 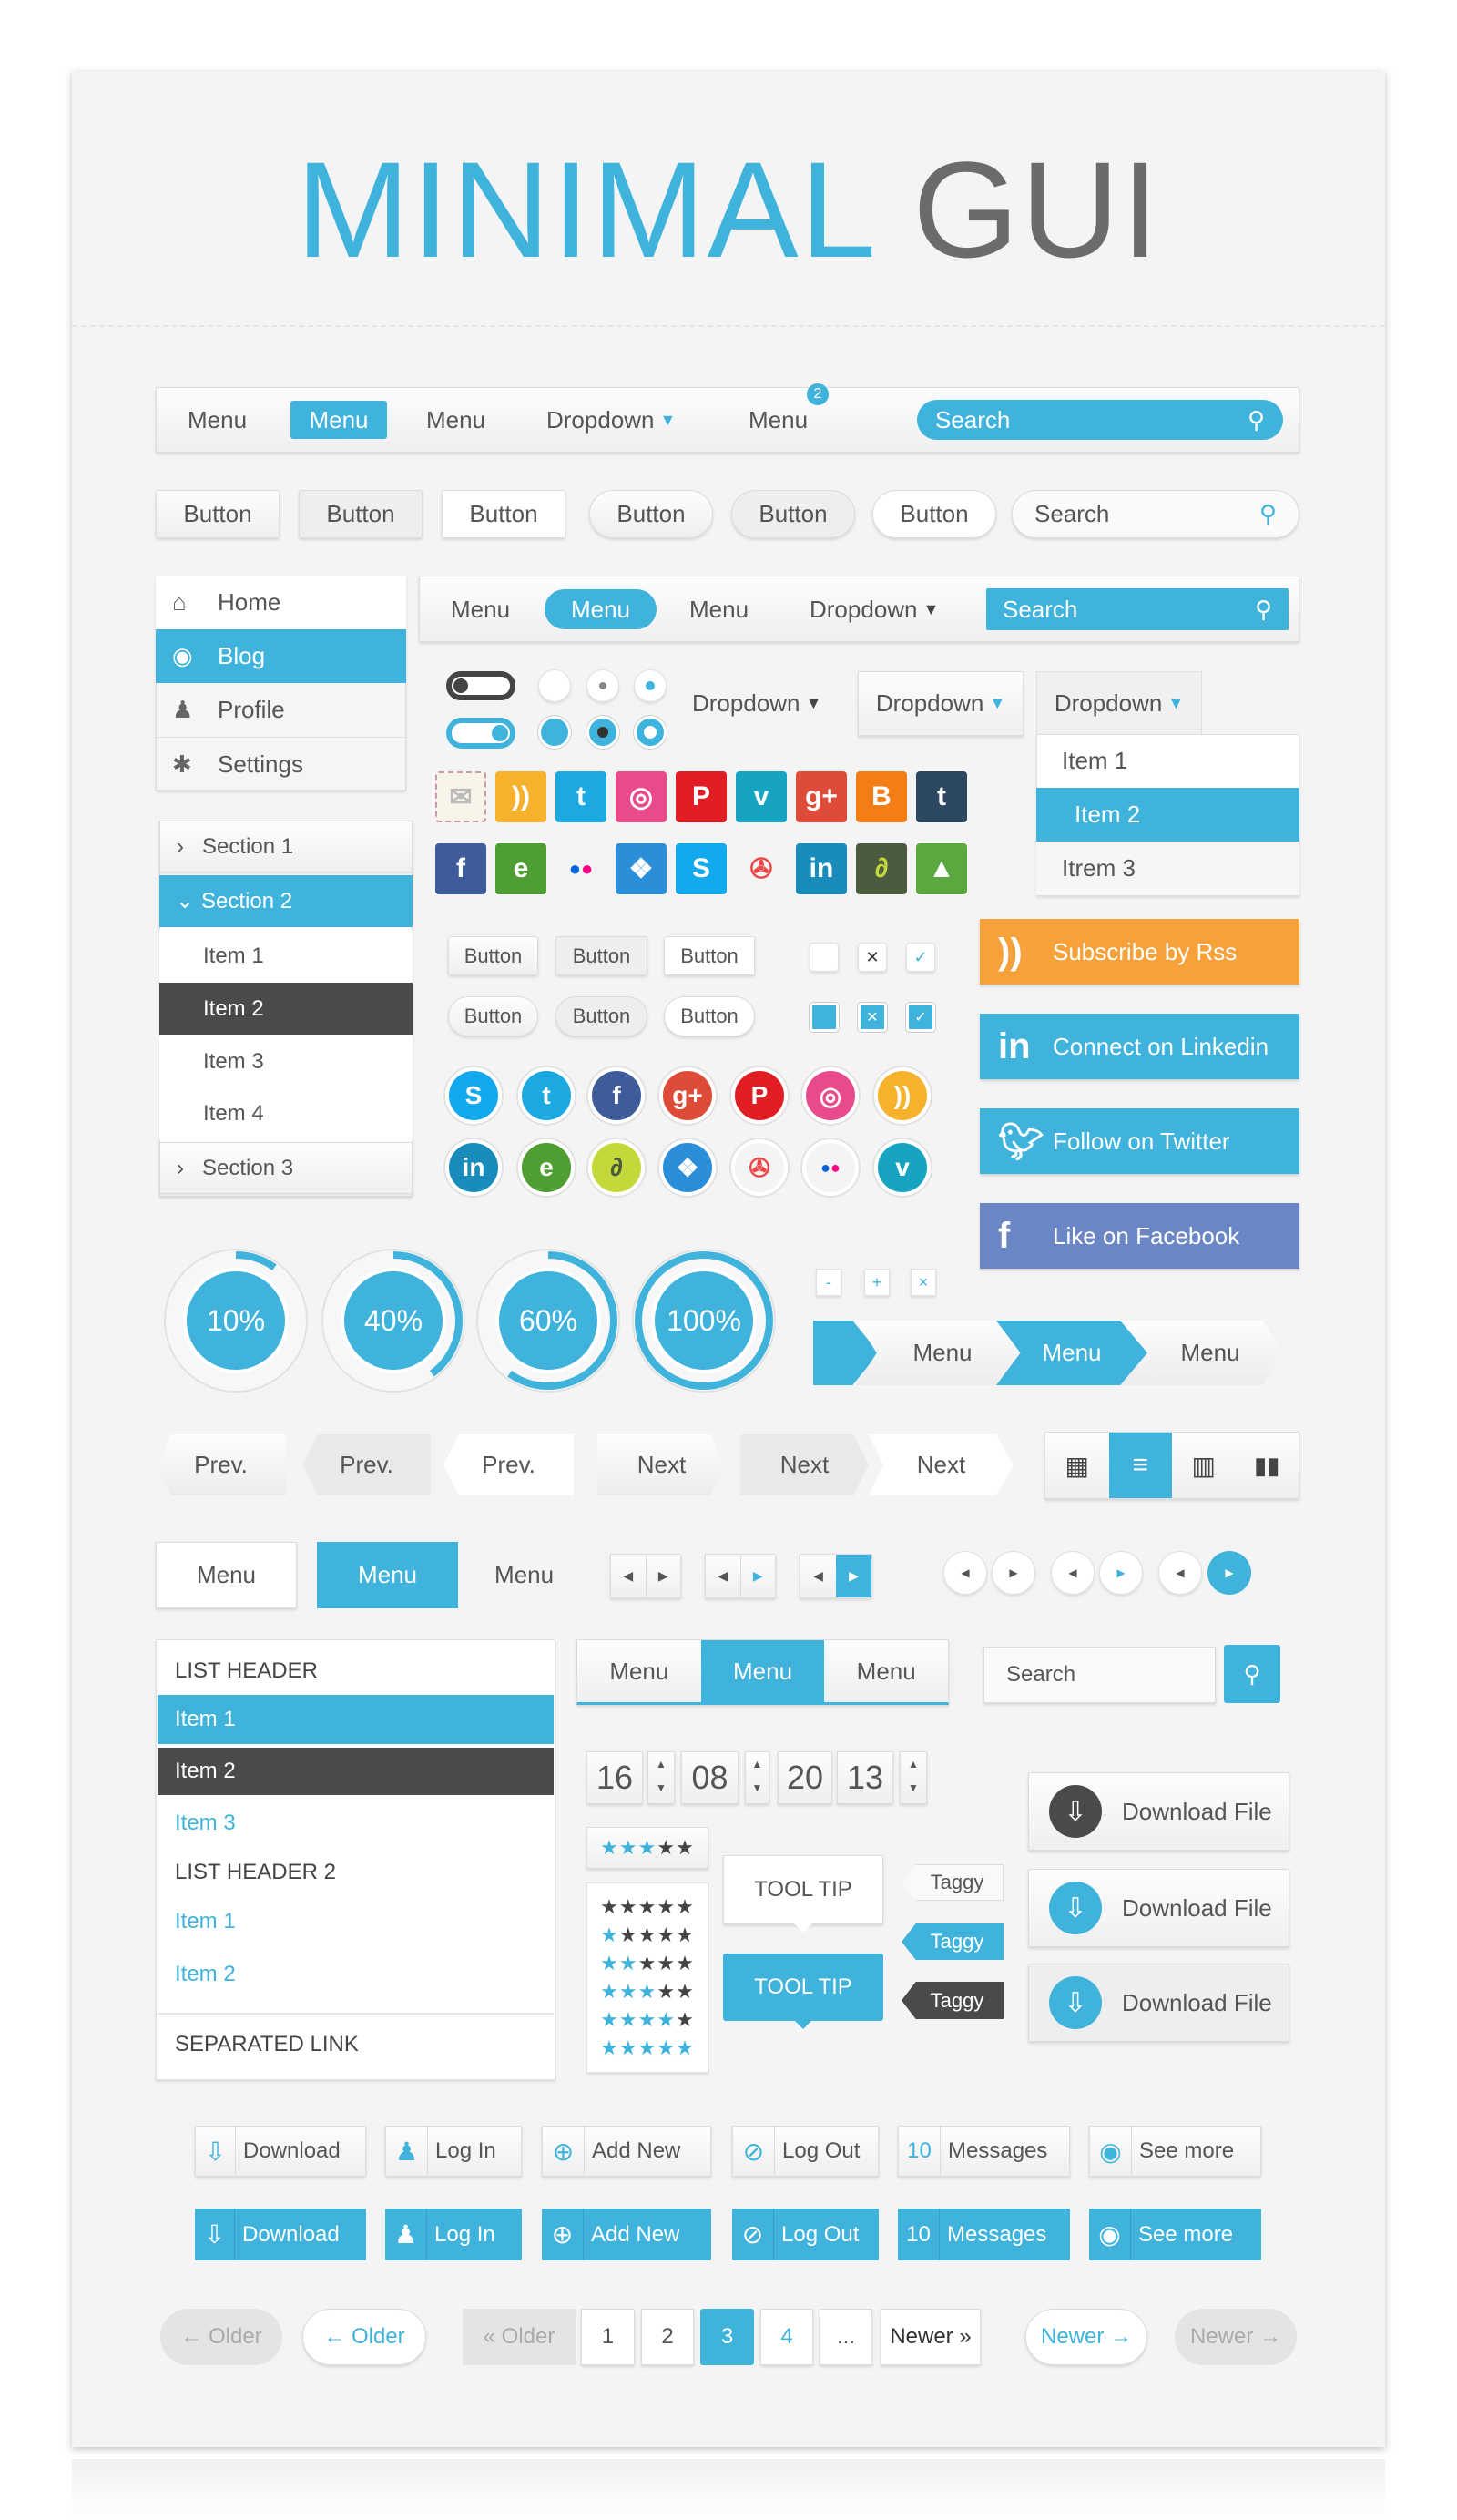 I want to click on radio-blue, so click(x=554, y=733).